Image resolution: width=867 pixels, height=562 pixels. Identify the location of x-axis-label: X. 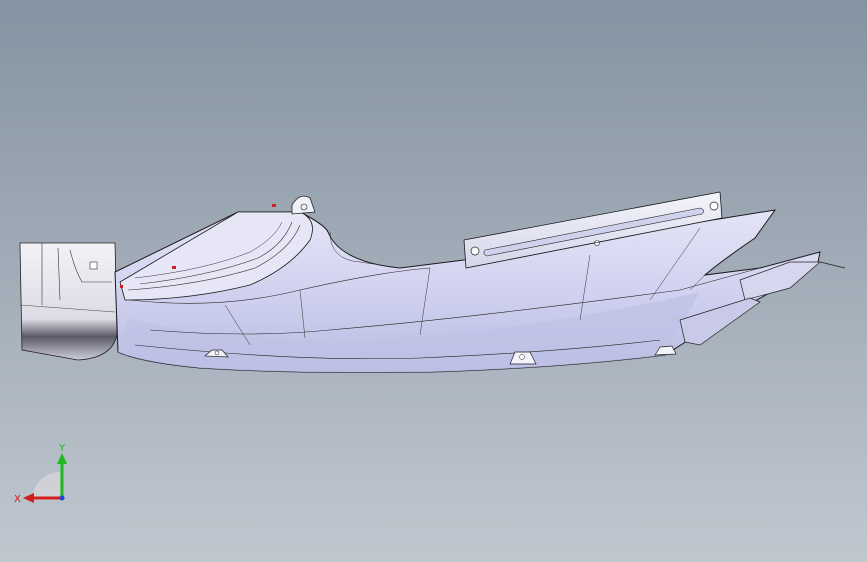
(17, 499).